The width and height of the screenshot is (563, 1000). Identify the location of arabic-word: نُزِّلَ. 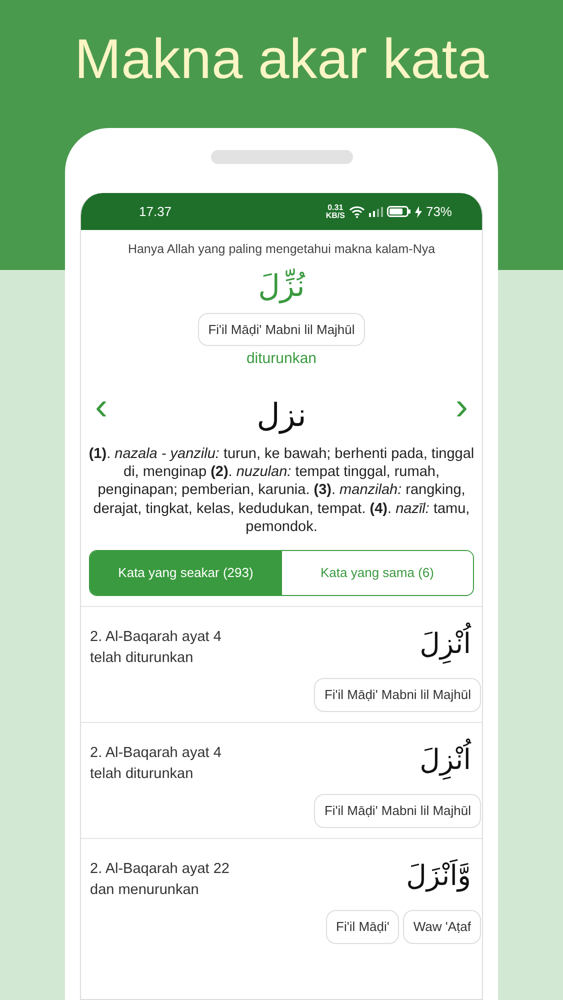
(281, 286).